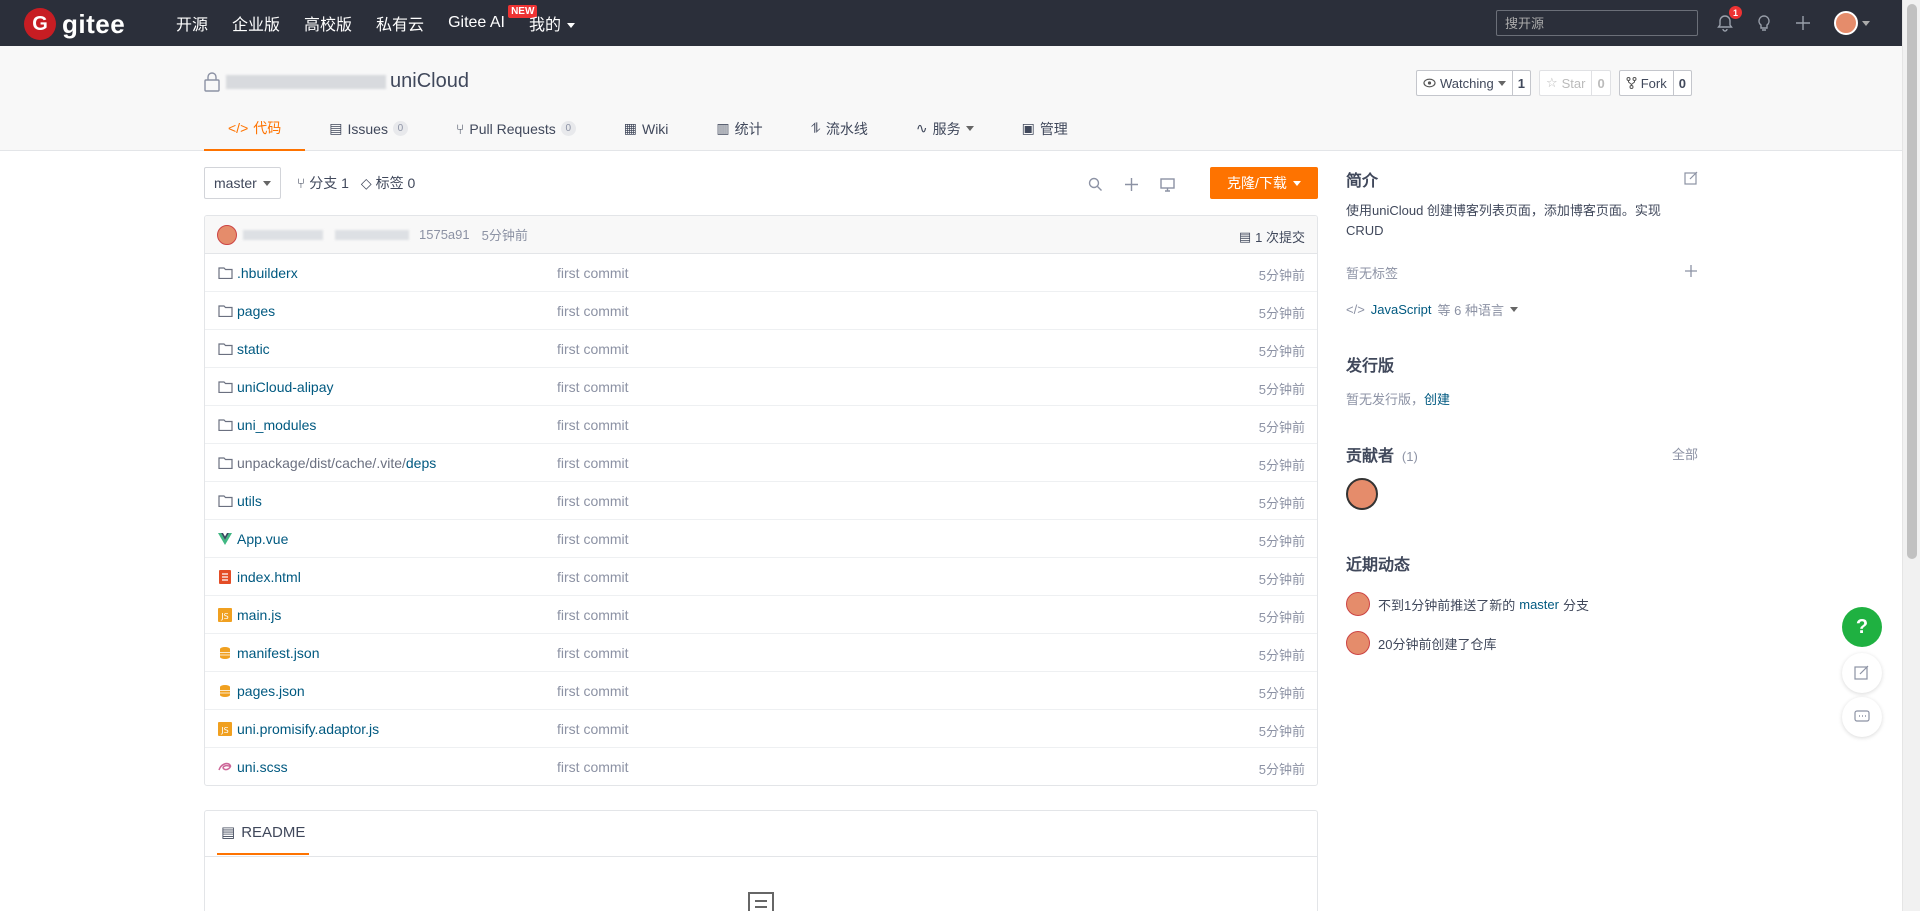  Describe the element at coordinates (336, 81) in the screenshot. I see `repo-title: uniCloud` at that location.